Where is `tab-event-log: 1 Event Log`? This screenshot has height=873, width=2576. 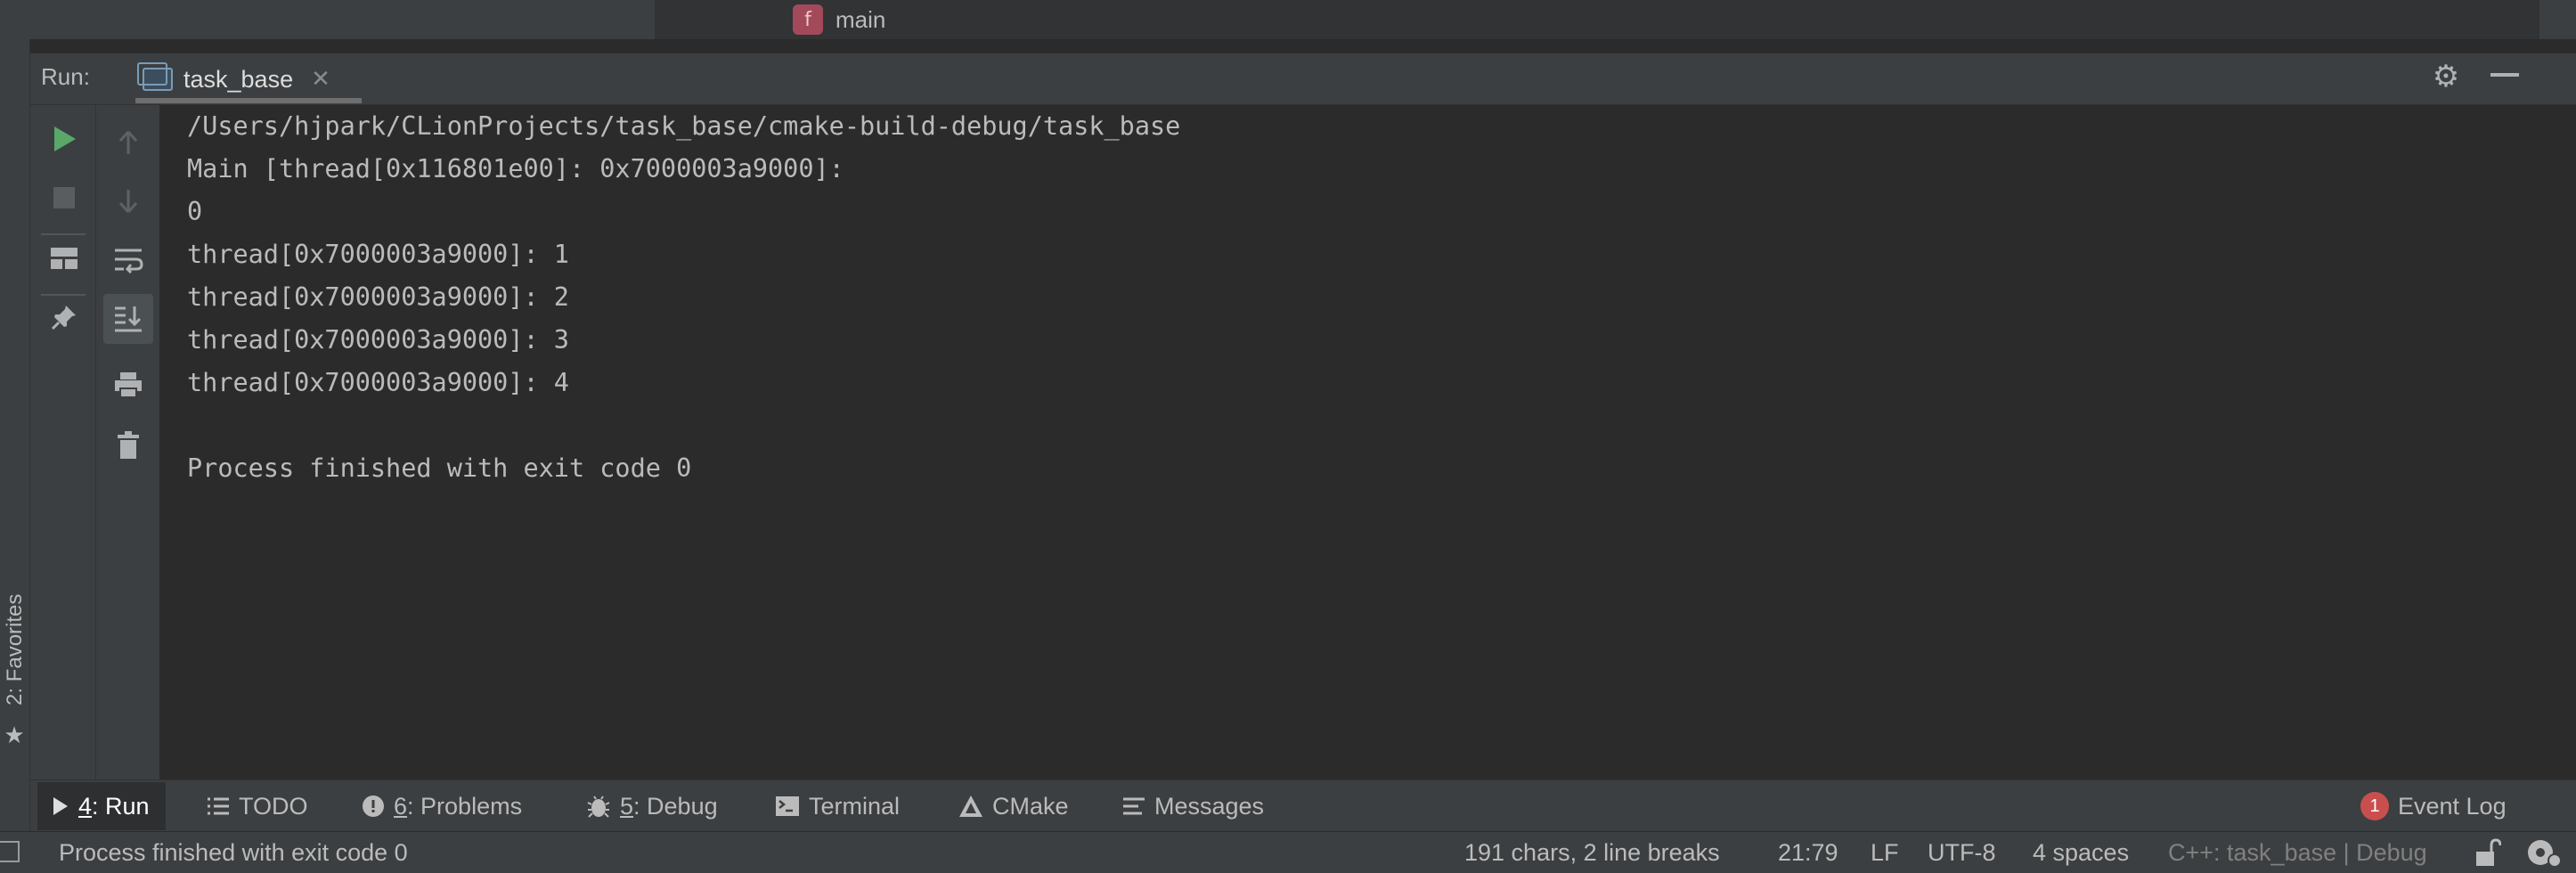 tab-event-log: 1 Event Log is located at coordinates (2433, 806).